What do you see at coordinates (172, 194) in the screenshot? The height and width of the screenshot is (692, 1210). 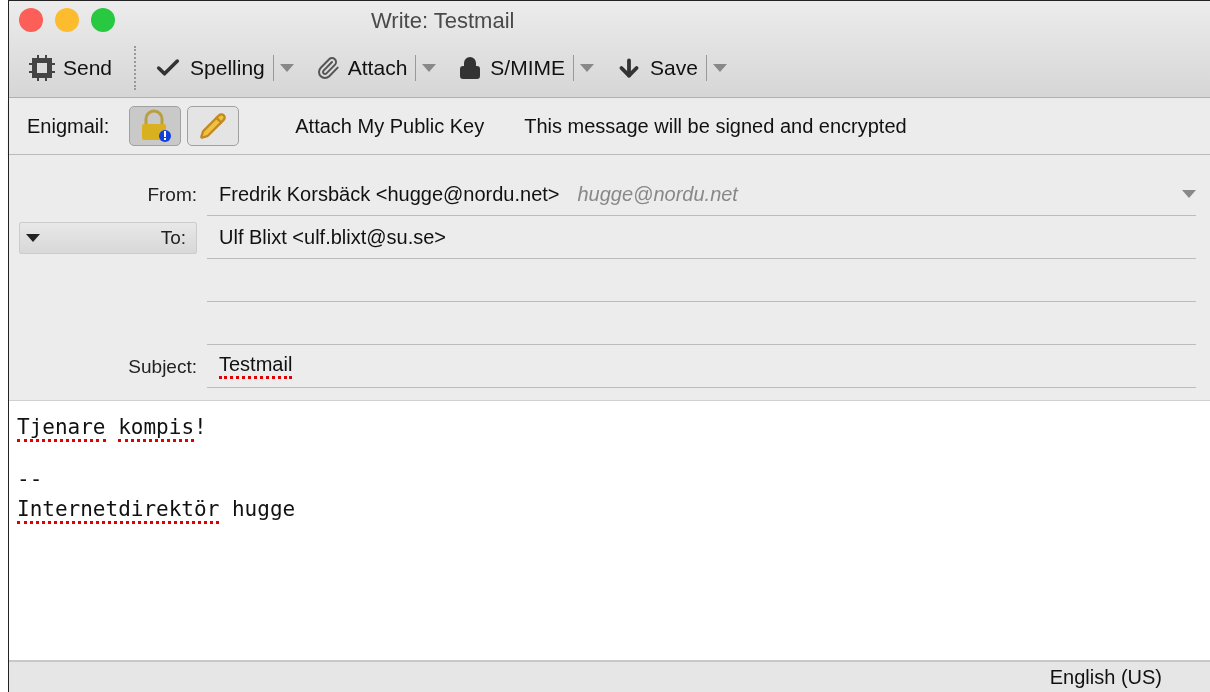 I see `from-label: From:` at bounding box center [172, 194].